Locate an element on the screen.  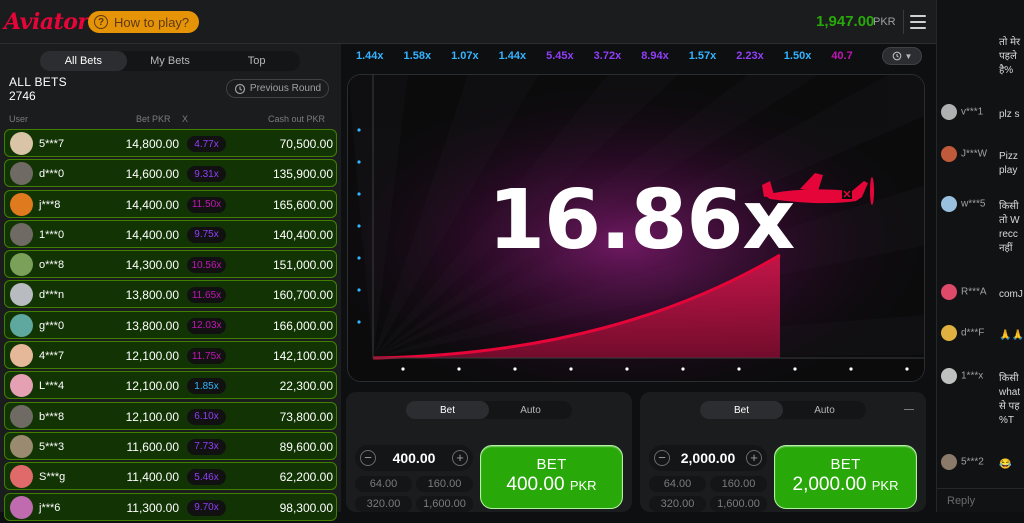
bet-button-currency: PKR is located at coordinates (583, 485).